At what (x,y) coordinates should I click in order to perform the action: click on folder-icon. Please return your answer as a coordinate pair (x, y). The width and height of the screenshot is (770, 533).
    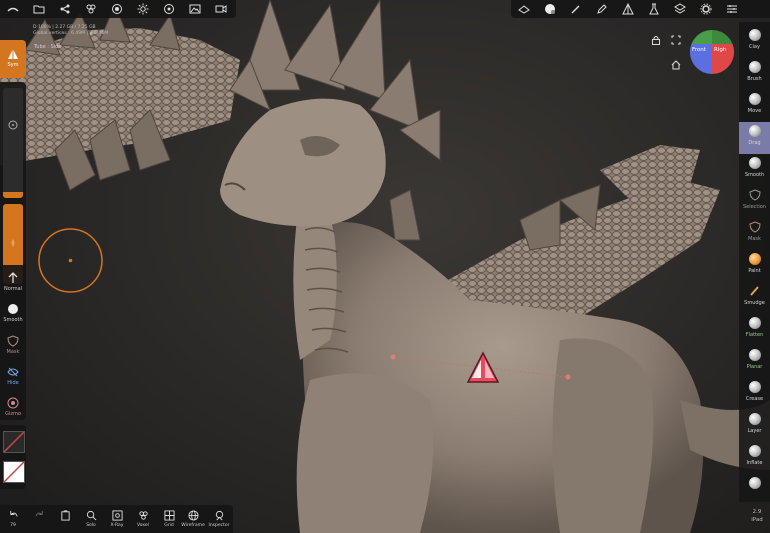
    Looking at the image, I should click on (39, 9).